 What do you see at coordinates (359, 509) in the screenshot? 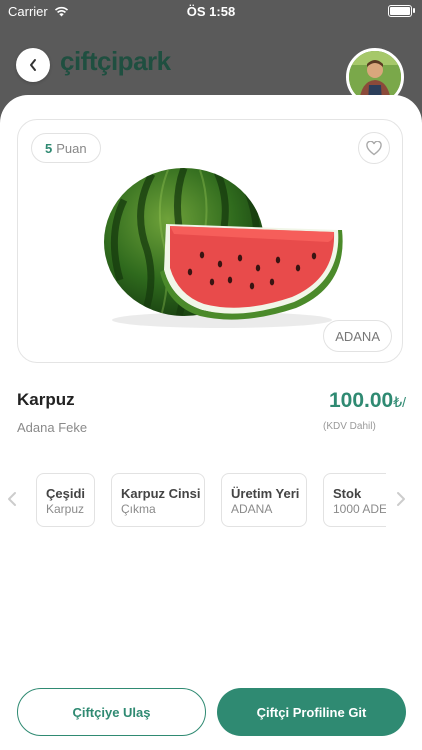
I see `attribute-value: 1000 ADET` at bounding box center [359, 509].